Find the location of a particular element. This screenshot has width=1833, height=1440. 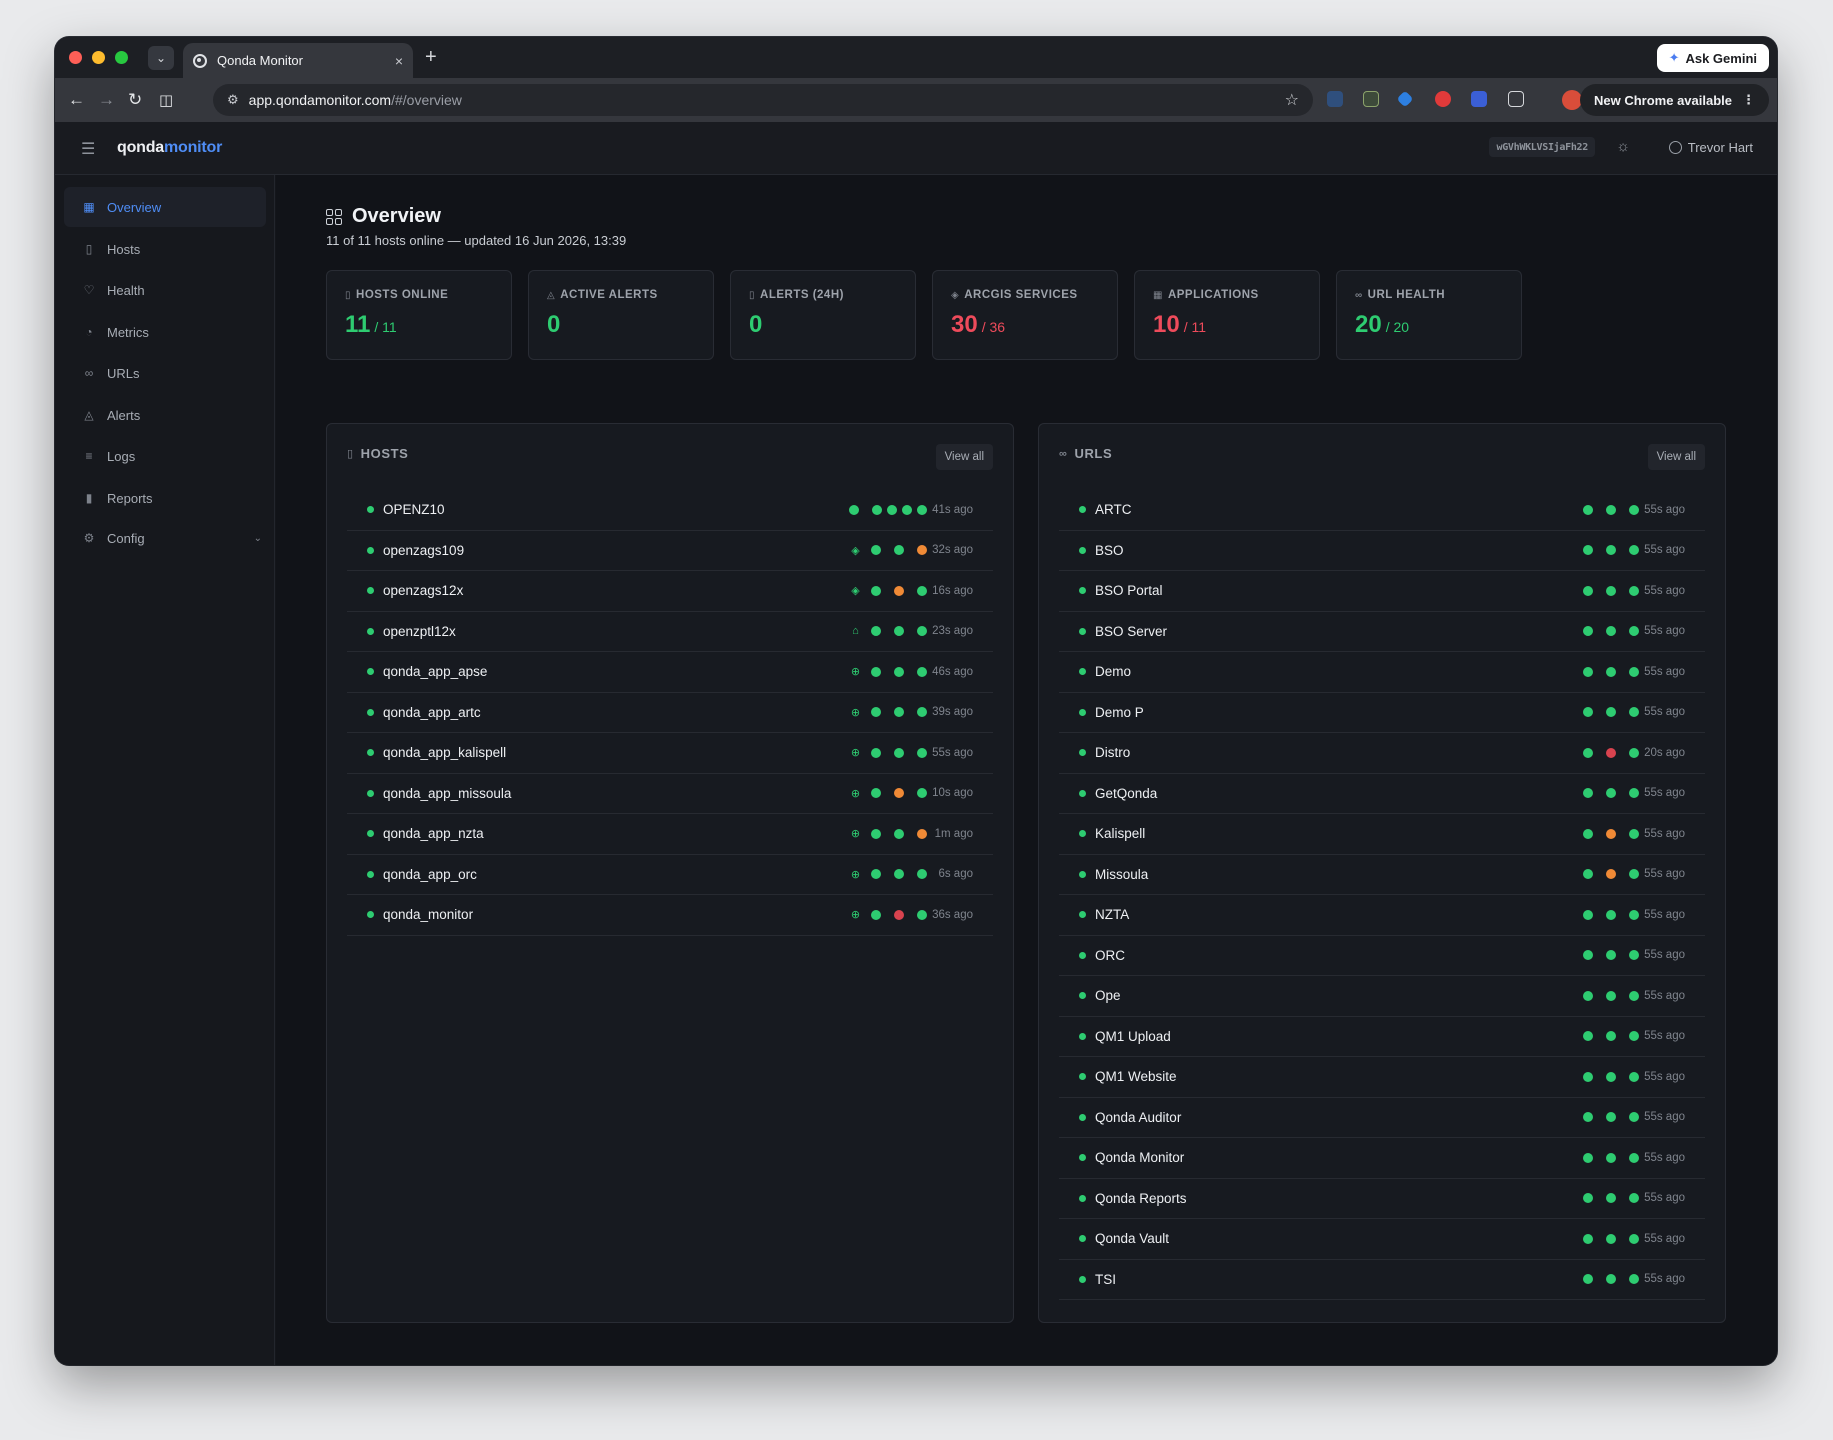

sidebar-item-metrics: ◔ Metrics is located at coordinates (165, 332).